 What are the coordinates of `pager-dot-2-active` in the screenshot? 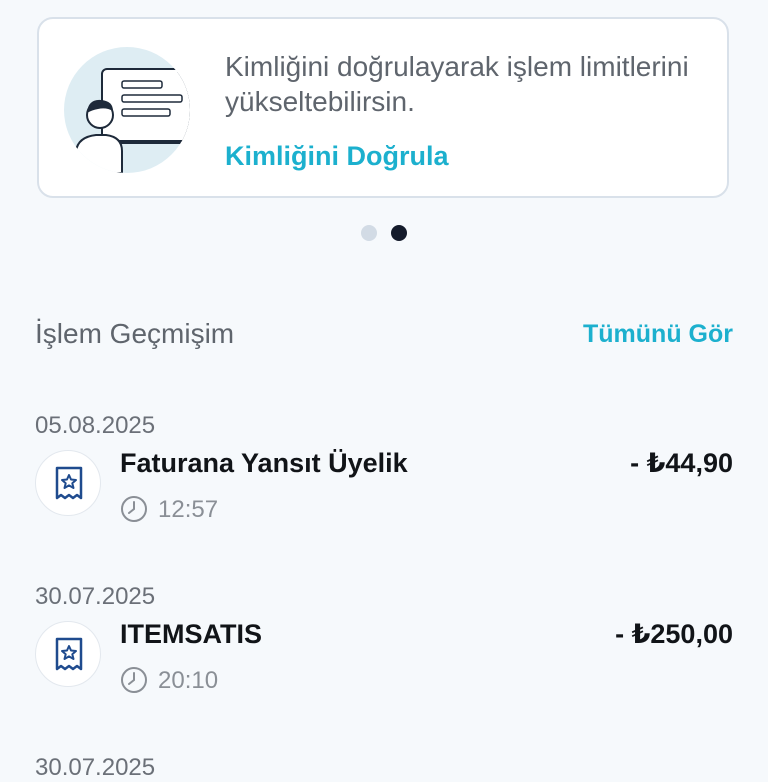 It's located at (399, 233).